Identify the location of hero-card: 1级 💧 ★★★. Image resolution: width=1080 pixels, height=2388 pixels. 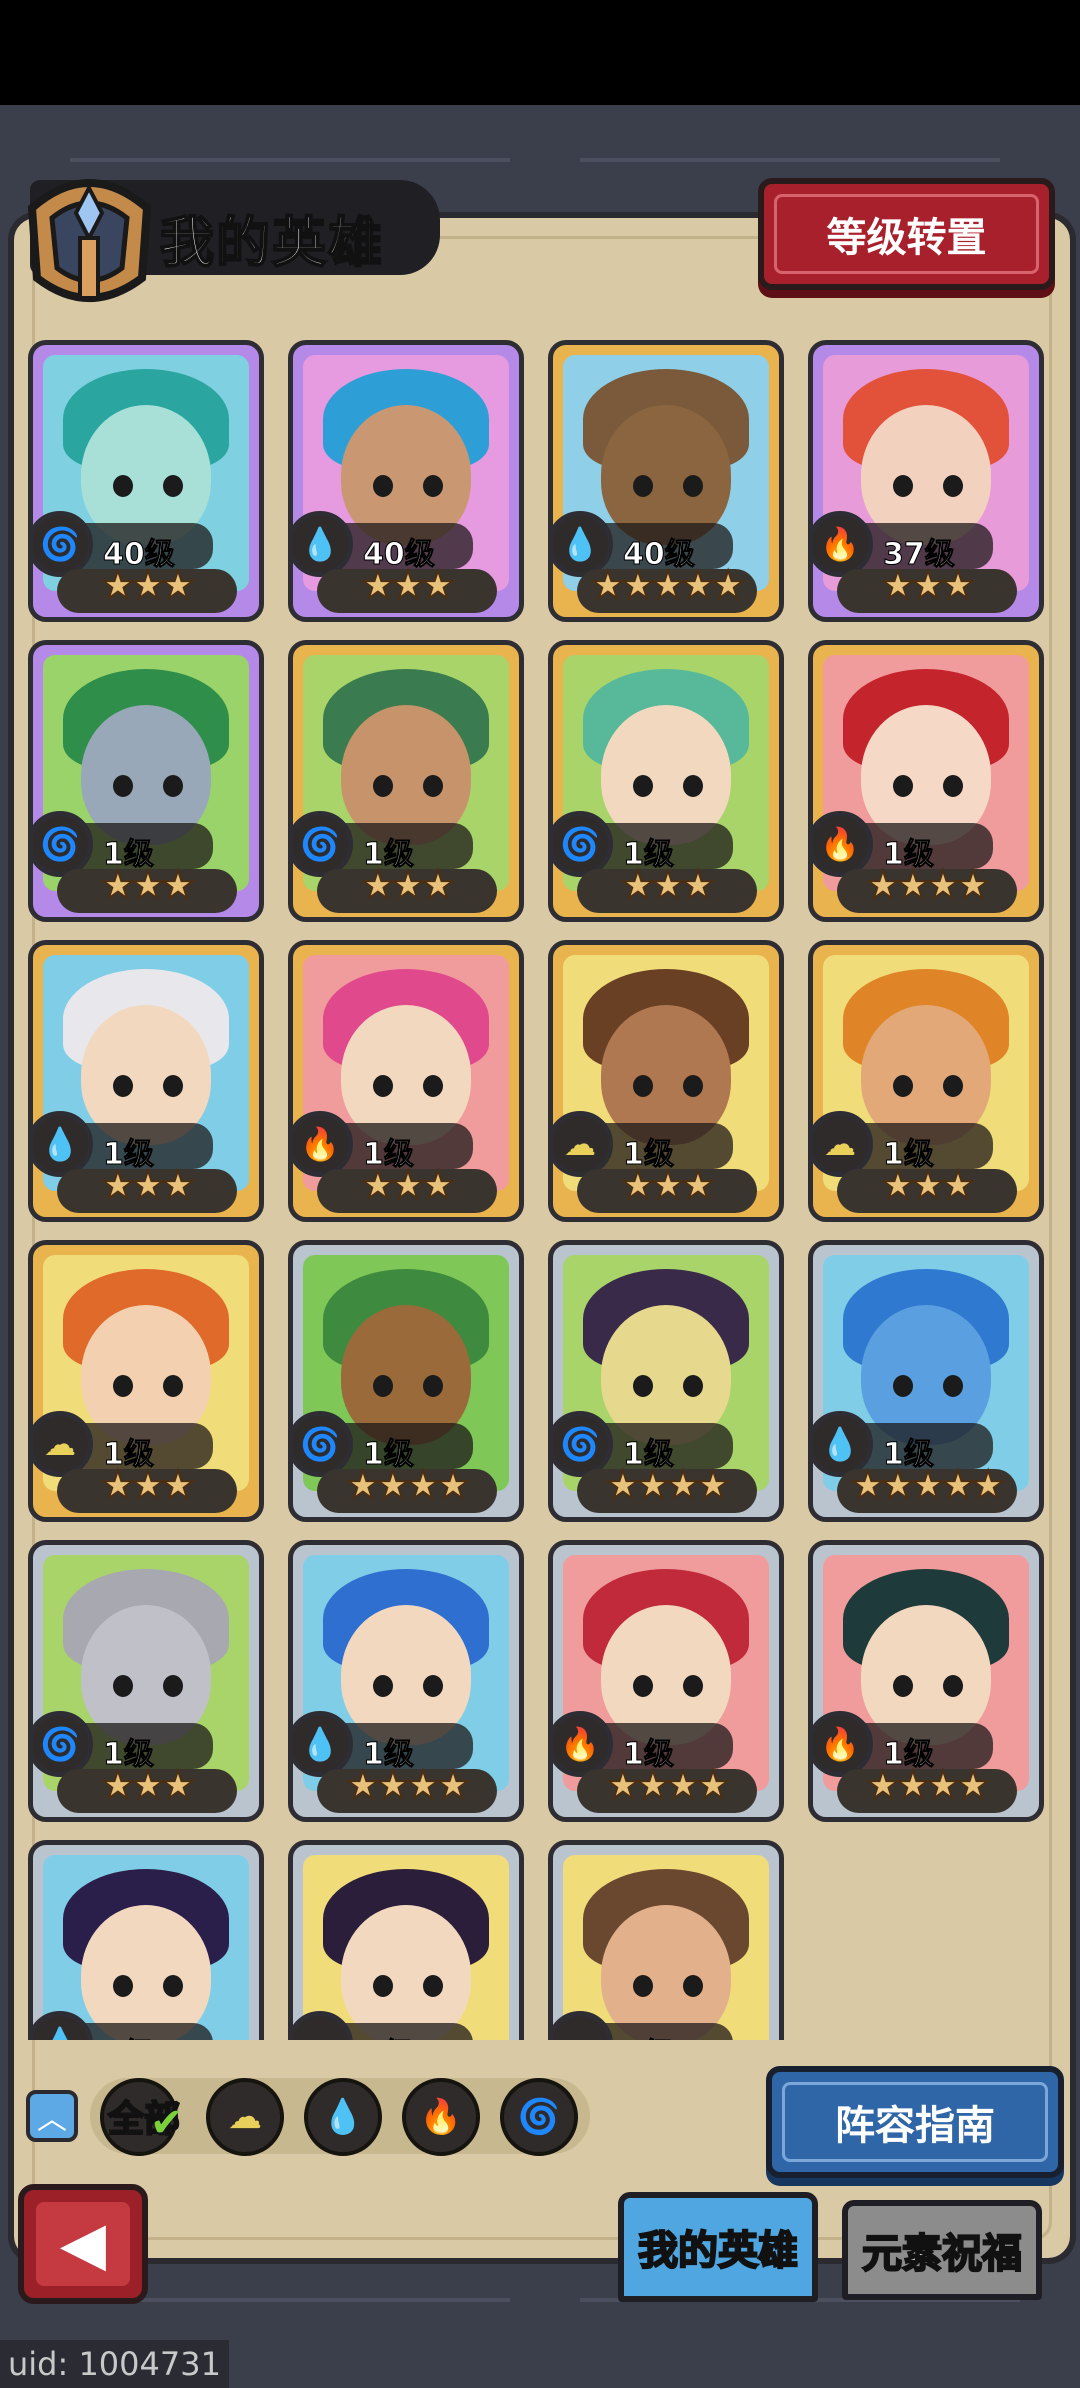
(146, 1081).